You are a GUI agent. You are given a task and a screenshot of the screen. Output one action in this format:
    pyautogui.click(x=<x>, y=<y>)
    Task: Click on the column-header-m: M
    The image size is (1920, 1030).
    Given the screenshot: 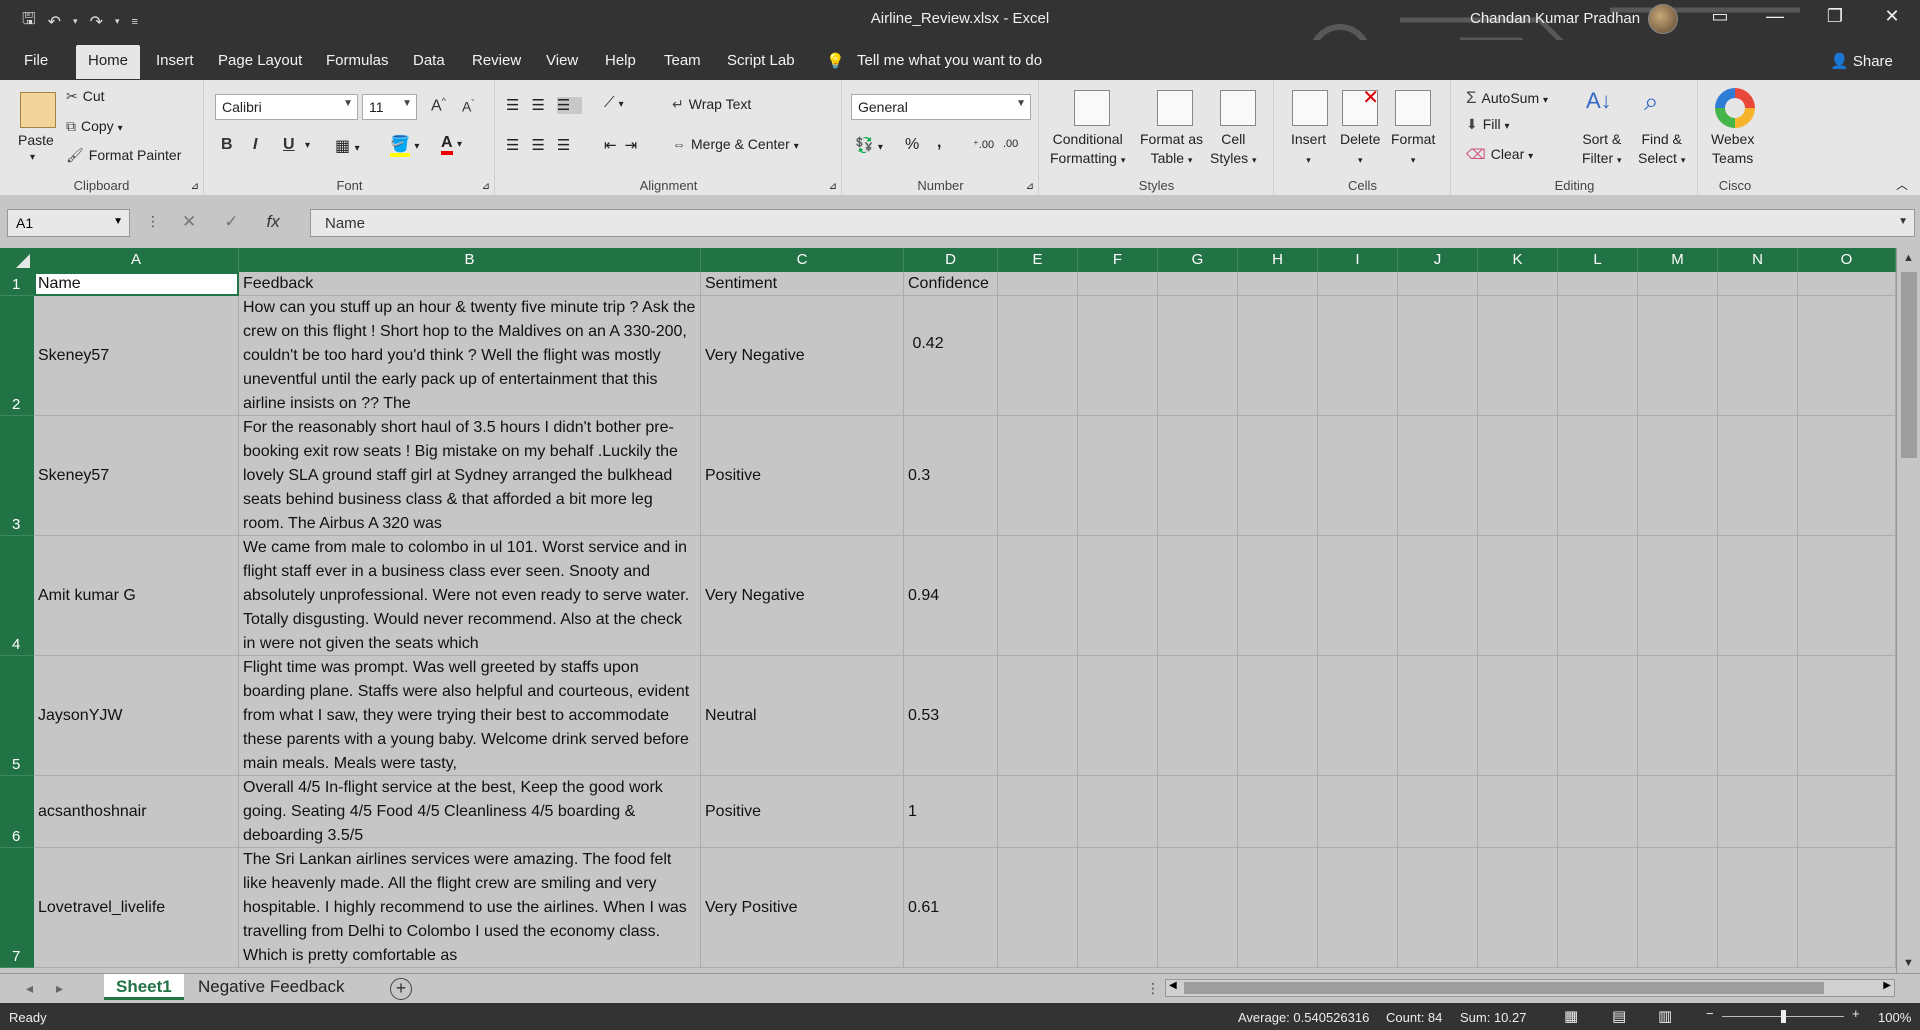 What is the action you would take?
    pyautogui.click(x=1678, y=260)
    